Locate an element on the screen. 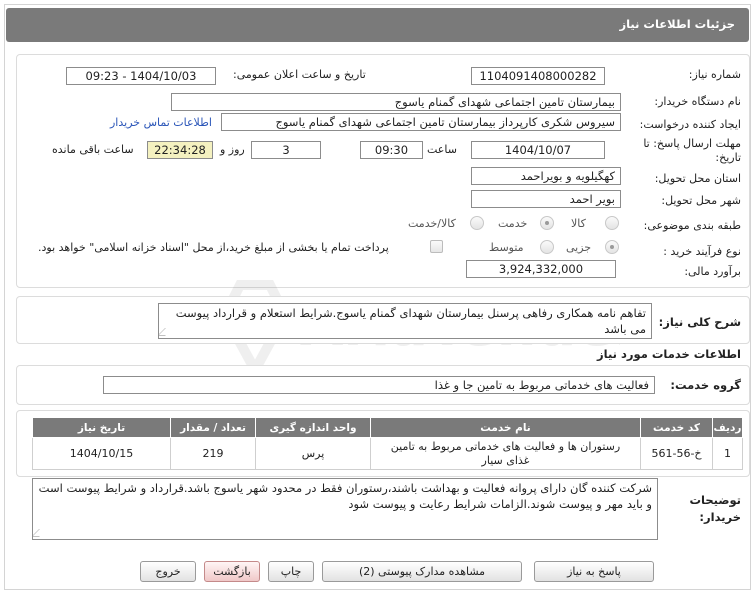 This screenshot has width=755, height=596. budget-field: 3,924,332,000 is located at coordinates (541, 269).